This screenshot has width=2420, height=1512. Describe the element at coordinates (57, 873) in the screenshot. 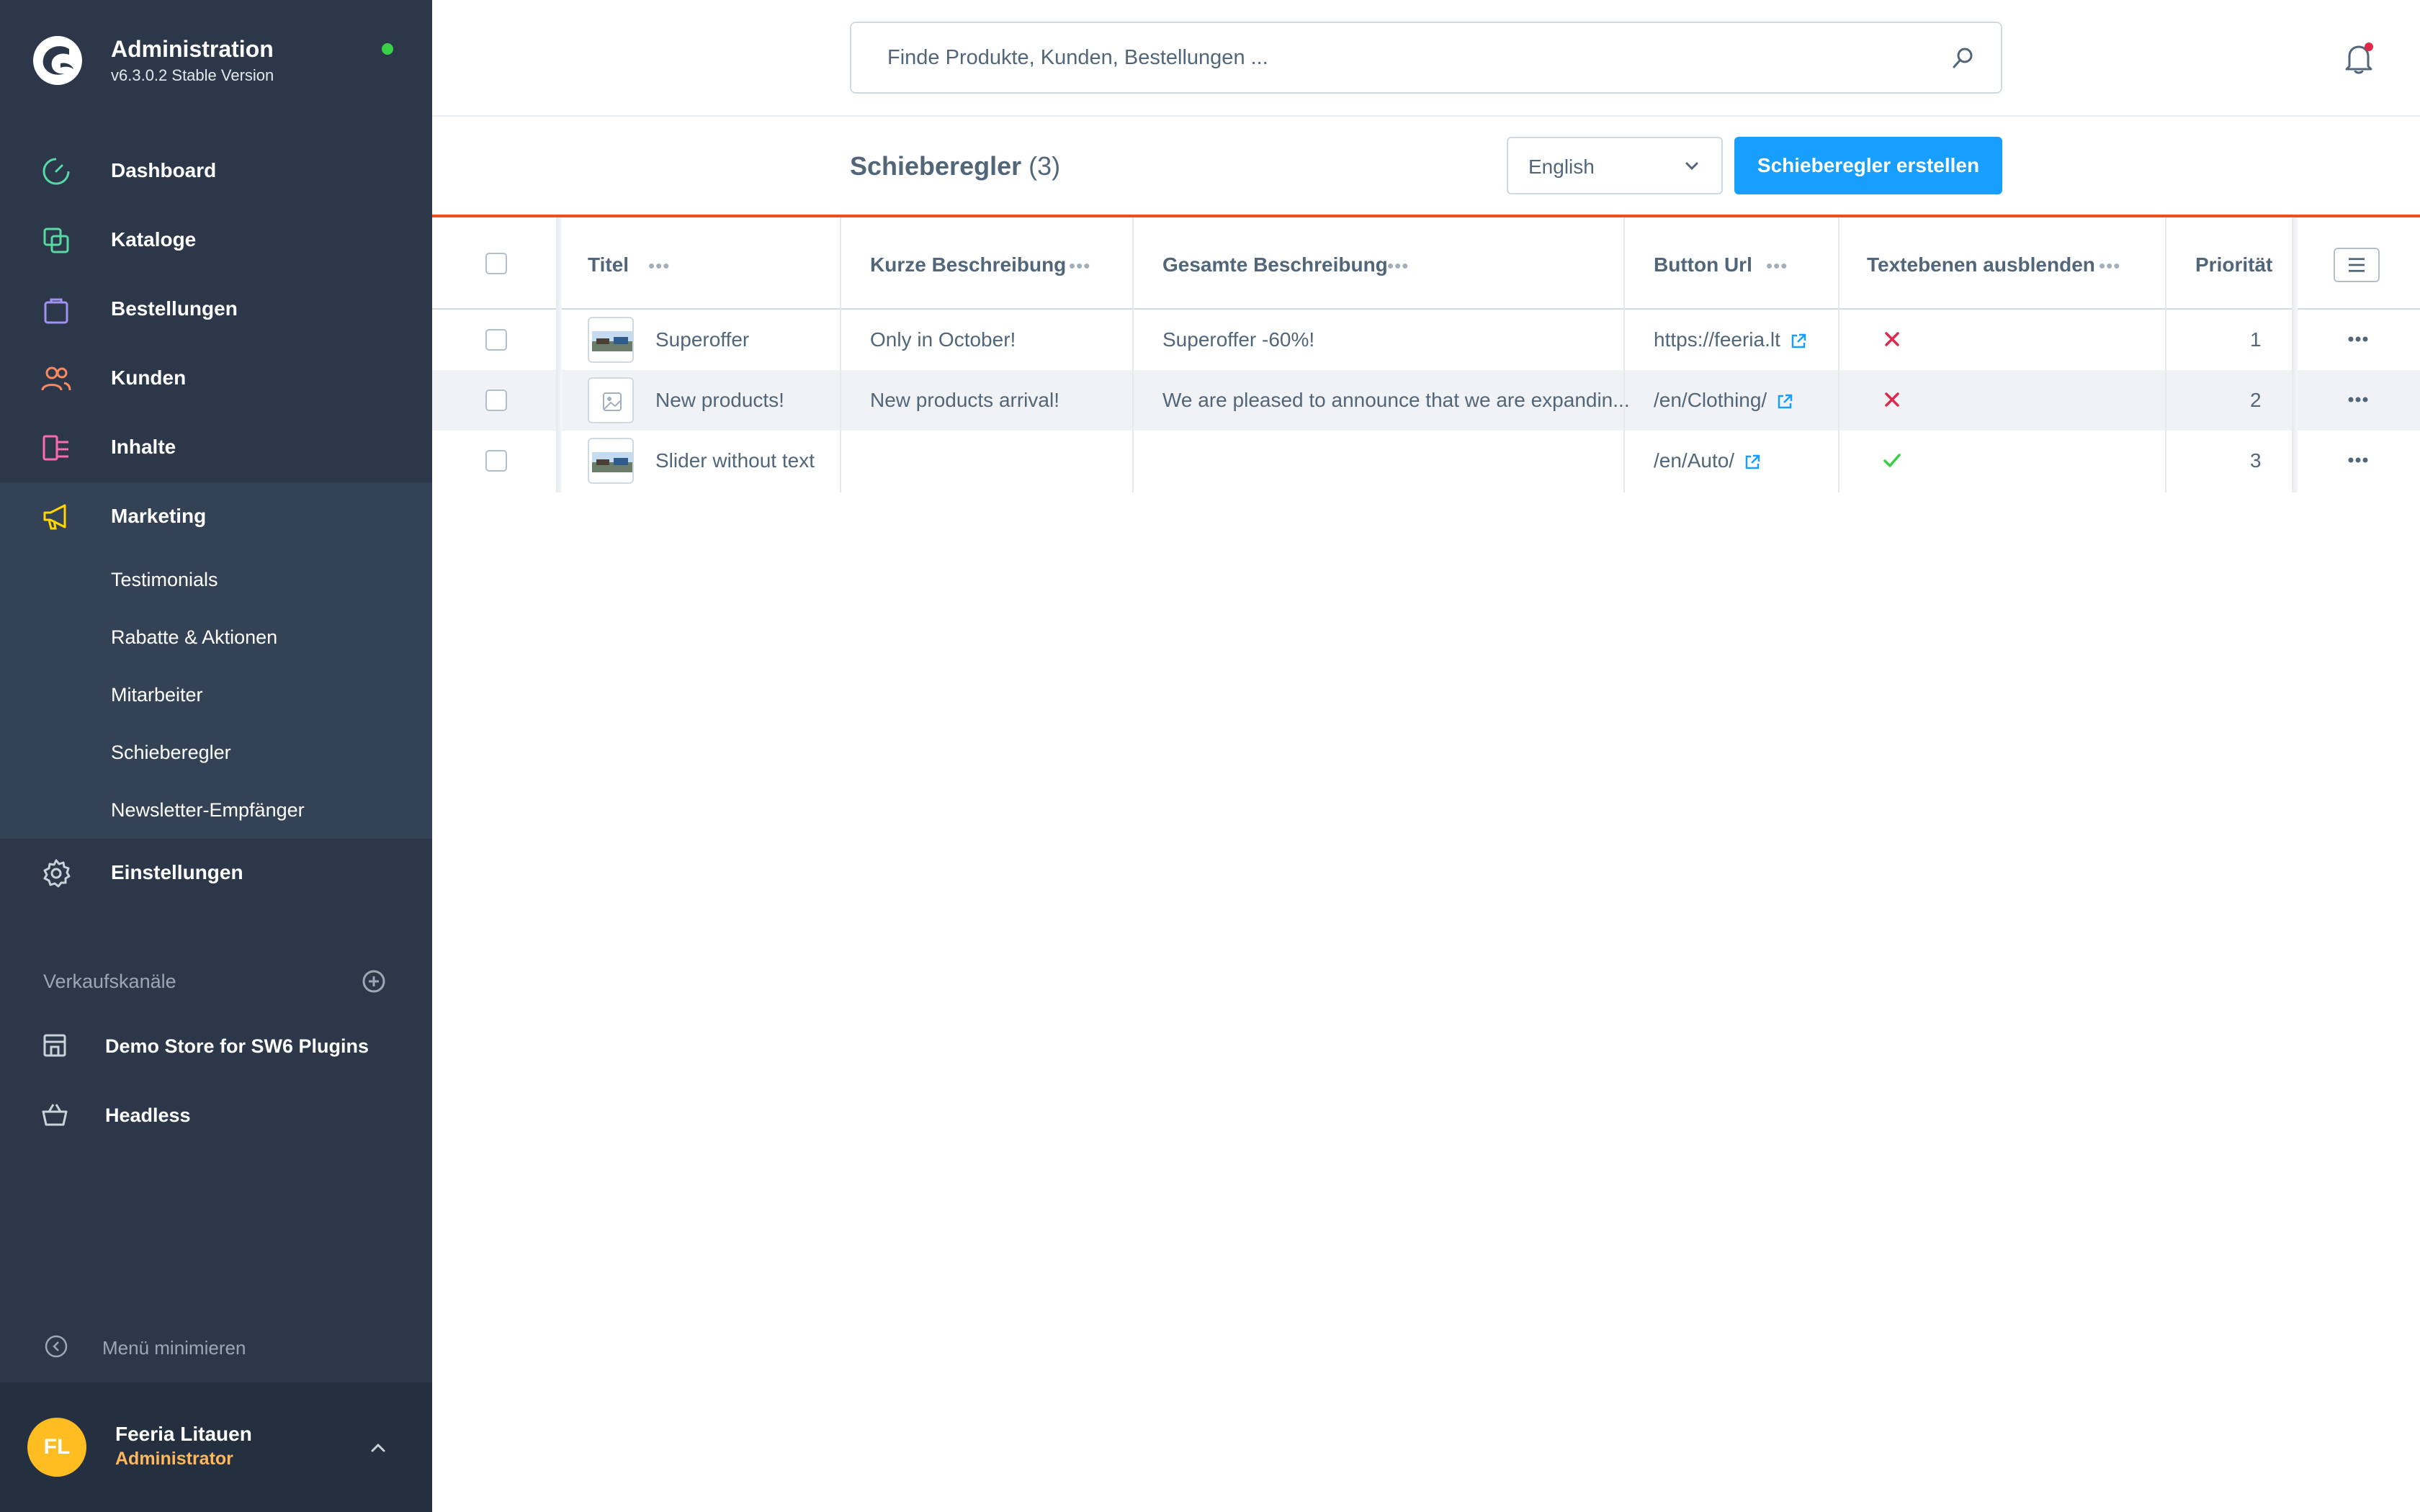

I see `gear-icon` at that location.